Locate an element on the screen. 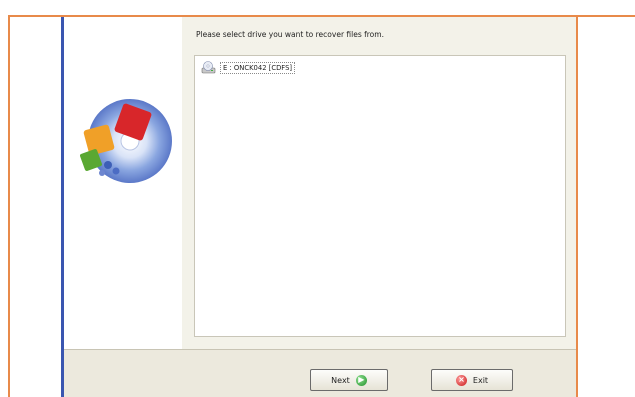 The width and height of the screenshot is (635, 397). wizard-button-bar: Next ▶ × Exit is located at coordinates (320, 373).